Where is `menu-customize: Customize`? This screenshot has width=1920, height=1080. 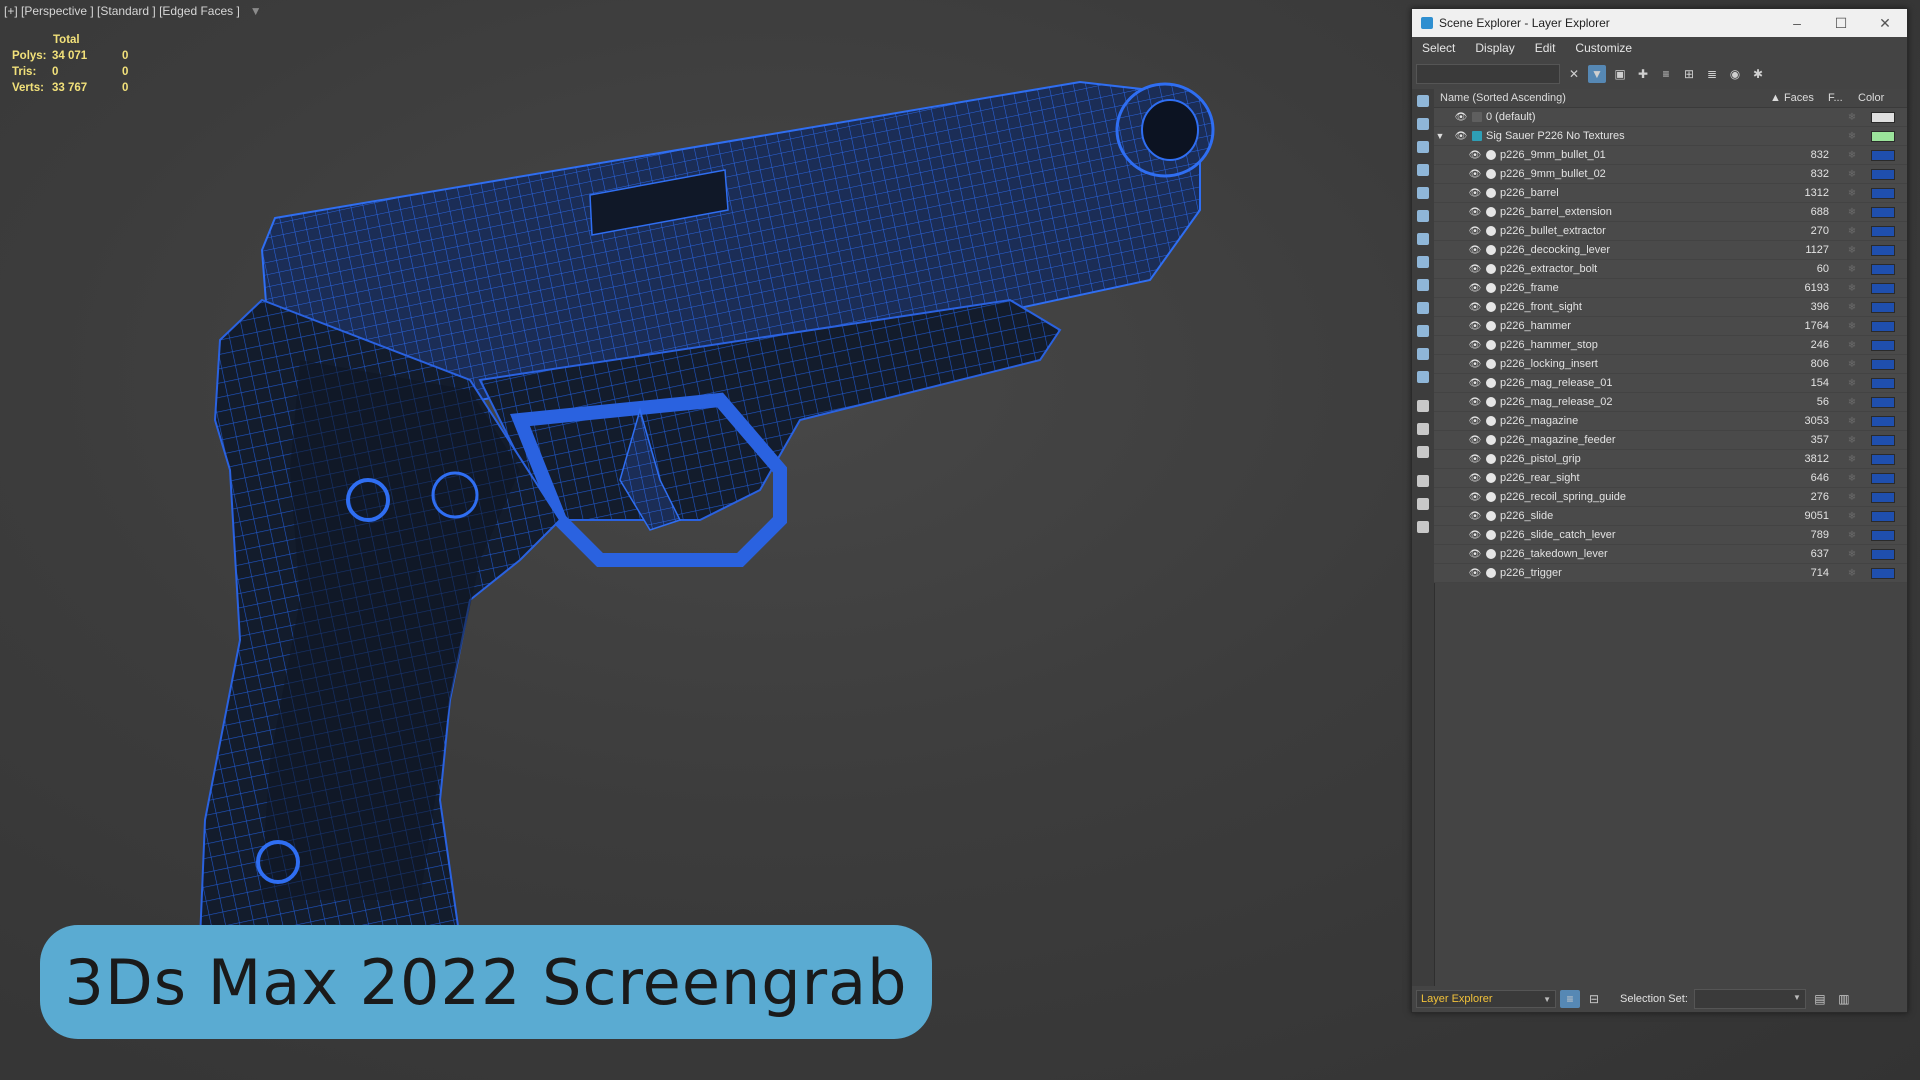
menu-customize: Customize is located at coordinates (1603, 48).